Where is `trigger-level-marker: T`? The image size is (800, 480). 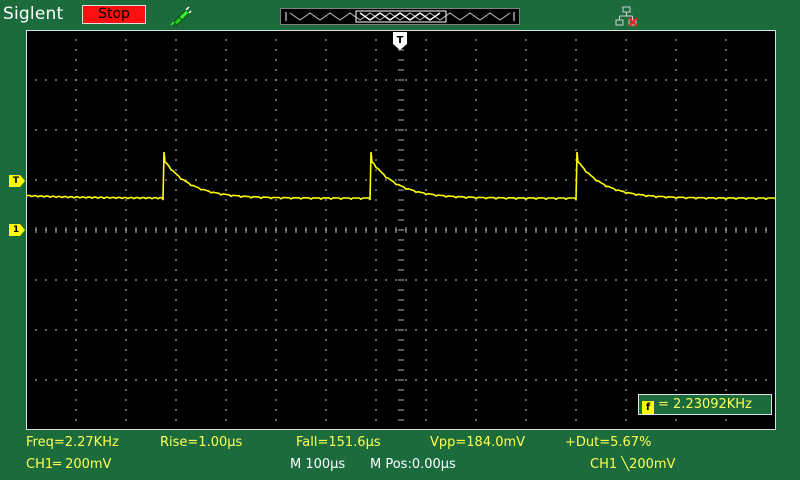 trigger-level-marker: T is located at coordinates (17, 181).